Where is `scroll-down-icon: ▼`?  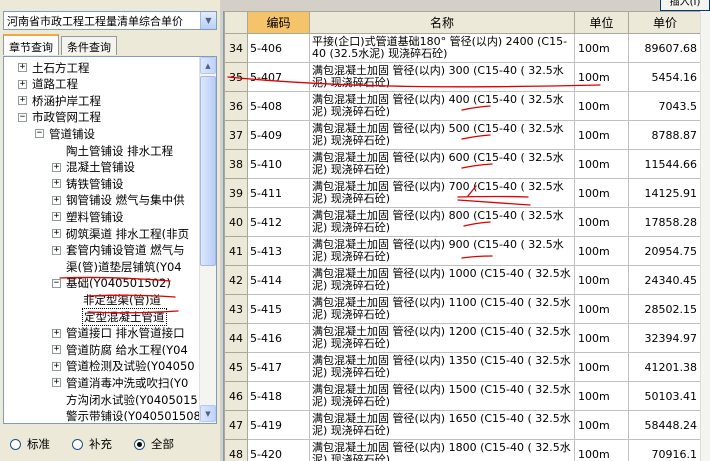
scroll-down-icon: ▼ is located at coordinates (208, 413).